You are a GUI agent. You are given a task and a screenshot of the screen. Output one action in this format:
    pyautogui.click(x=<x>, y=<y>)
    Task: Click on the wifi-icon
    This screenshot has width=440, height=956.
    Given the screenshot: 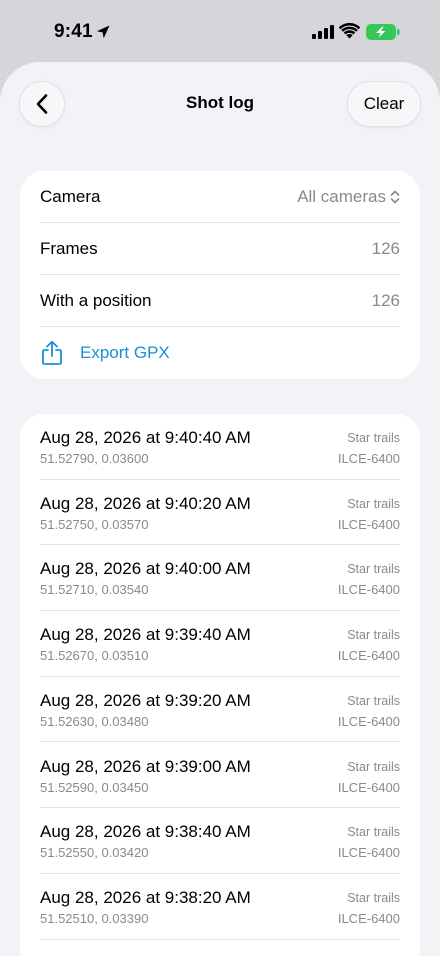 What is the action you would take?
    pyautogui.click(x=349, y=31)
    